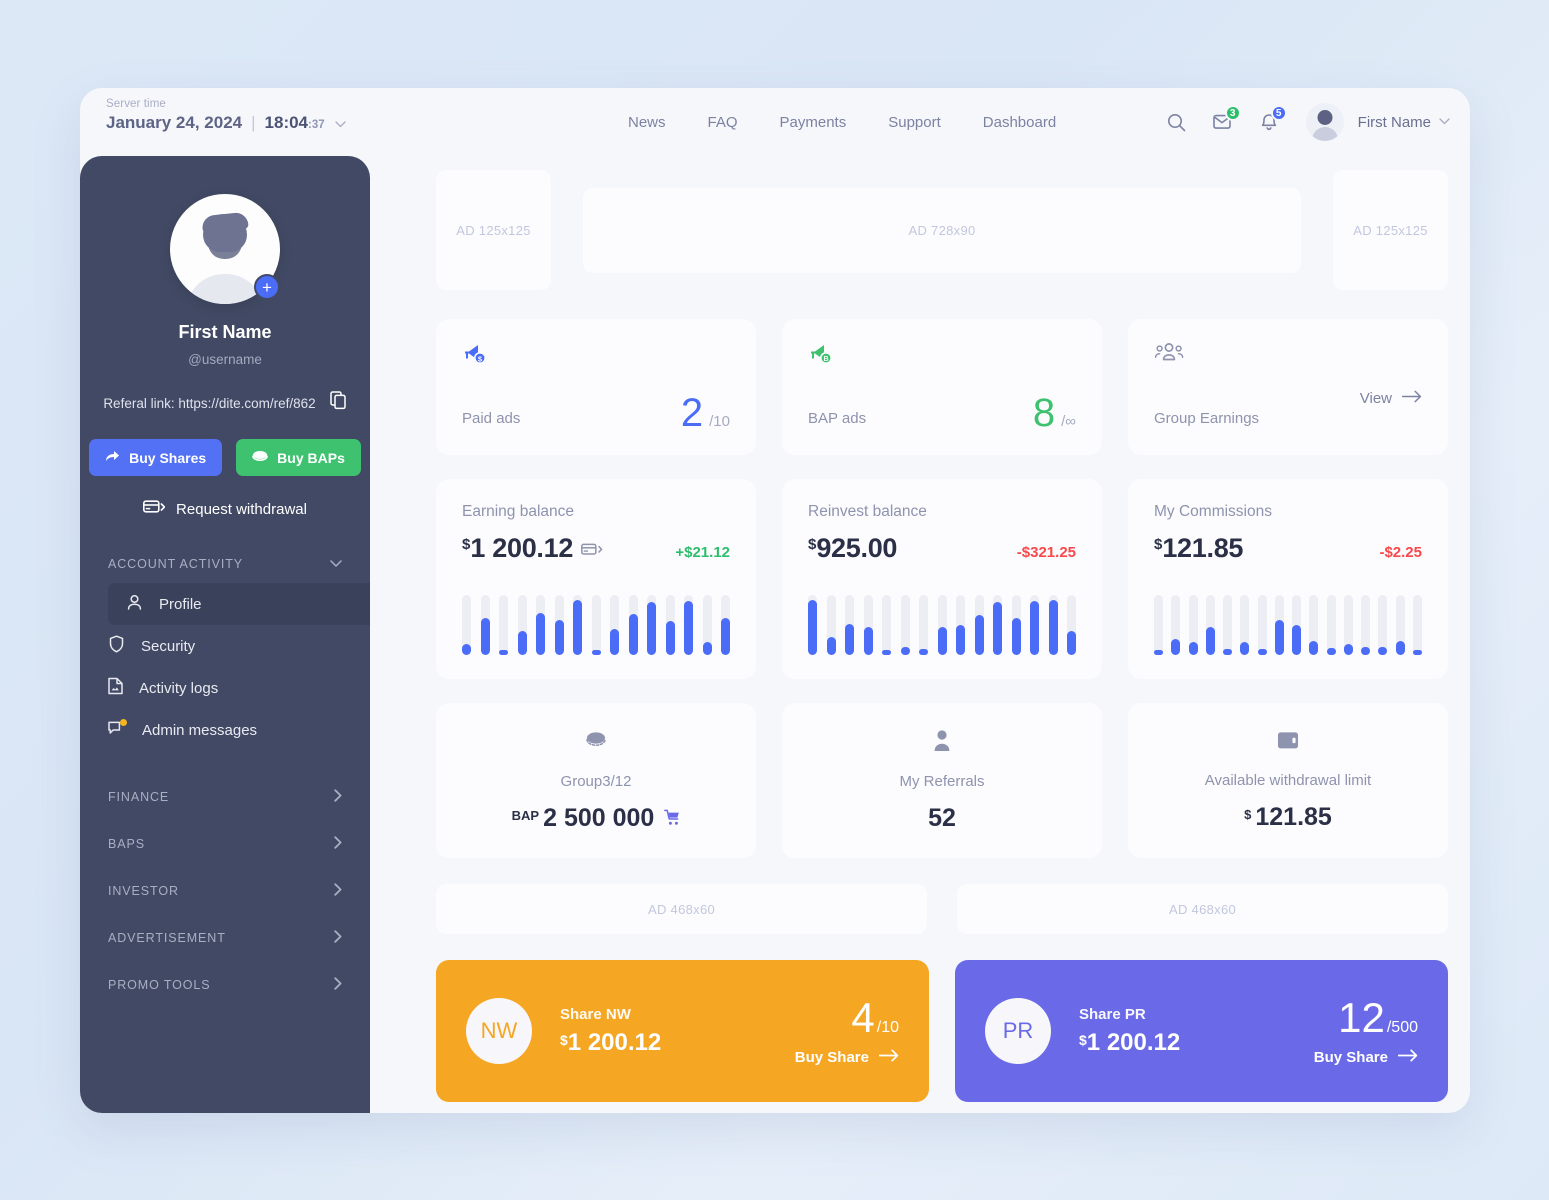  What do you see at coordinates (225, 646) in the screenshot?
I see `sidebar-item-security: Security` at bounding box center [225, 646].